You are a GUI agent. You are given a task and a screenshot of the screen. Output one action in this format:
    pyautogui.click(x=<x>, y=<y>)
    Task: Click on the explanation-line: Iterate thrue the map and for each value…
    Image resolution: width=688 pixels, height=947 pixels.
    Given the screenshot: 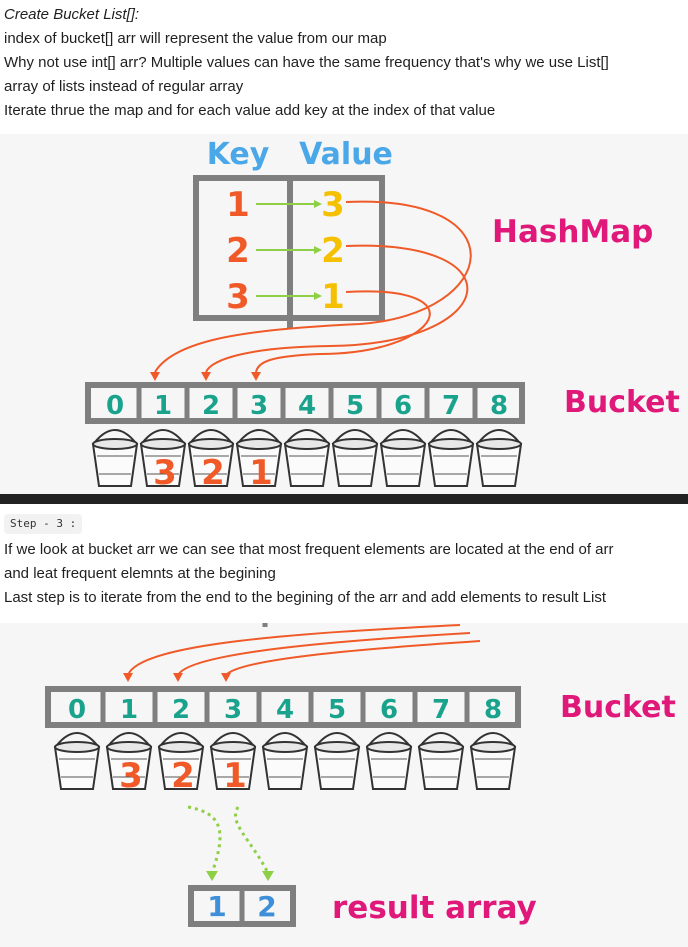 What is the action you would take?
    pyautogui.click(x=250, y=110)
    